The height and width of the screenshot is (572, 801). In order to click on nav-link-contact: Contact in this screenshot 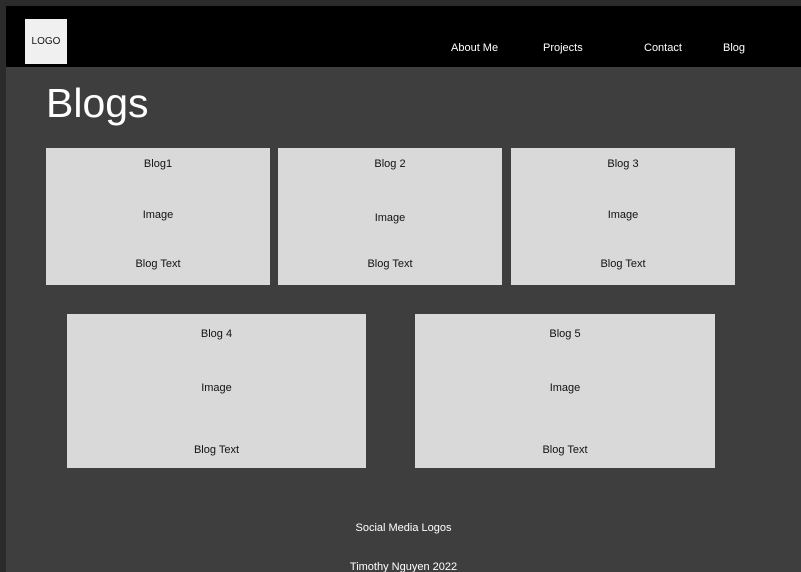, I will do `click(663, 48)`.